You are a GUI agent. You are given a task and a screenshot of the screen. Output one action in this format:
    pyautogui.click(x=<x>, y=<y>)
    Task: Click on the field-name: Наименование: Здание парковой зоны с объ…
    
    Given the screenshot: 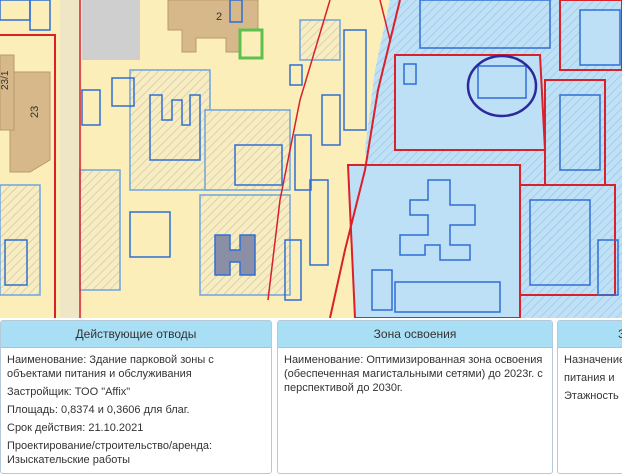 What is the action you would take?
    pyautogui.click(x=110, y=367)
    